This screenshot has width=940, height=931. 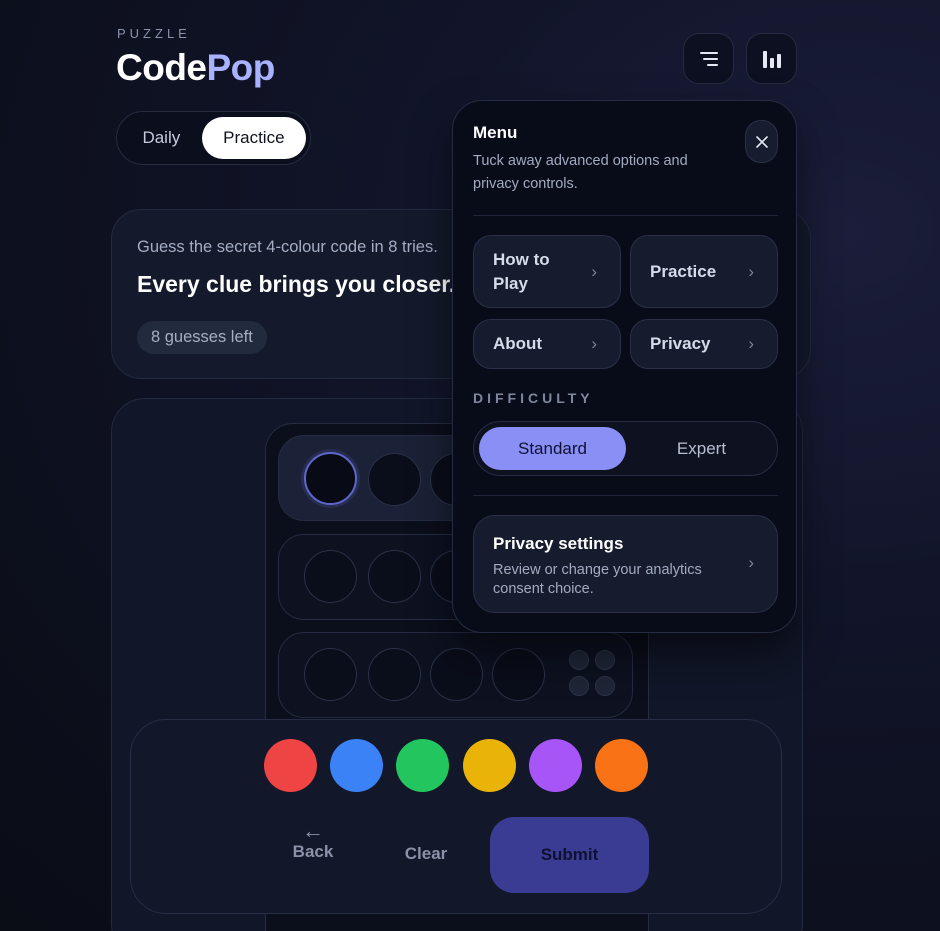 I want to click on clear-button: Clear, so click(x=426, y=854).